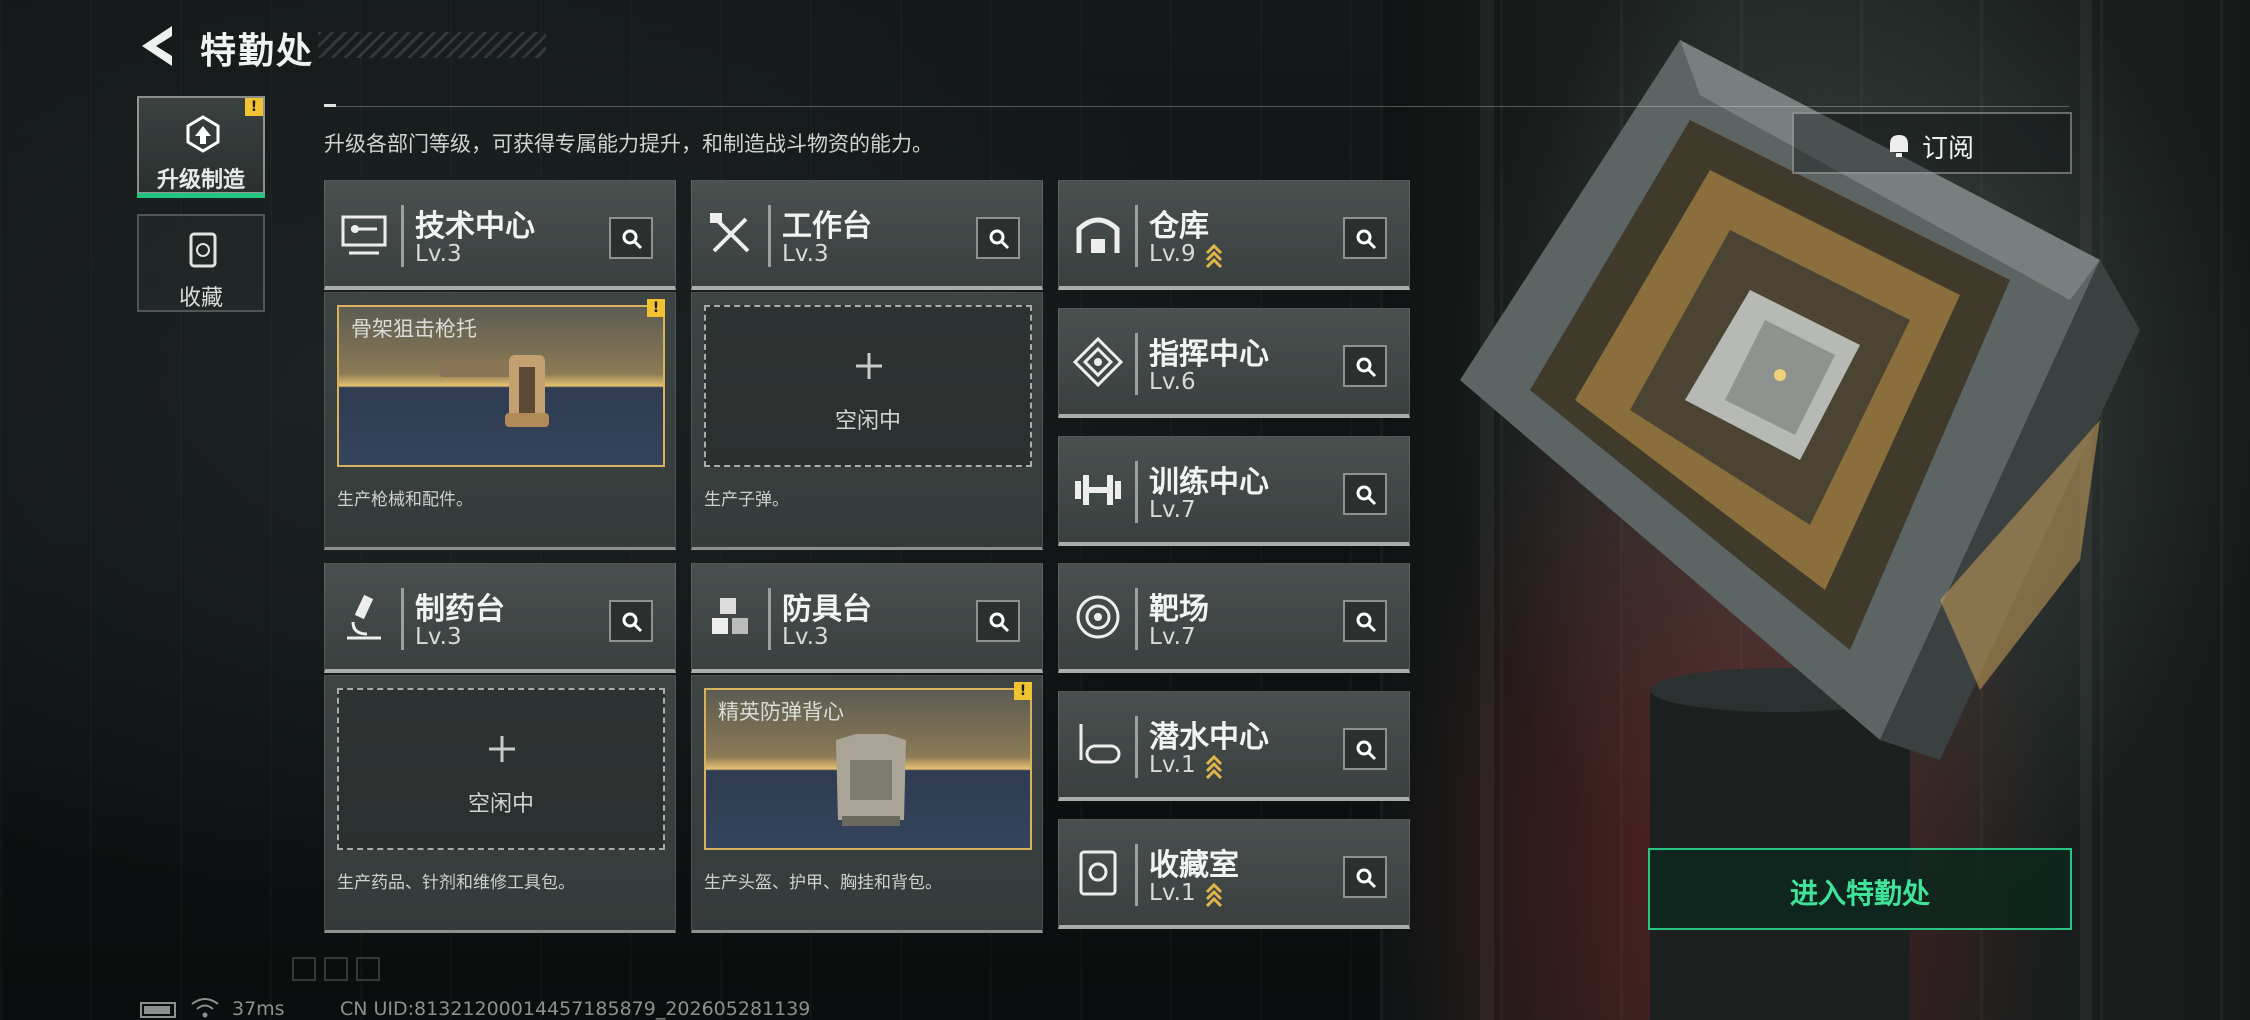  What do you see at coordinates (1098, 362) in the screenshot?
I see `command-icon` at bounding box center [1098, 362].